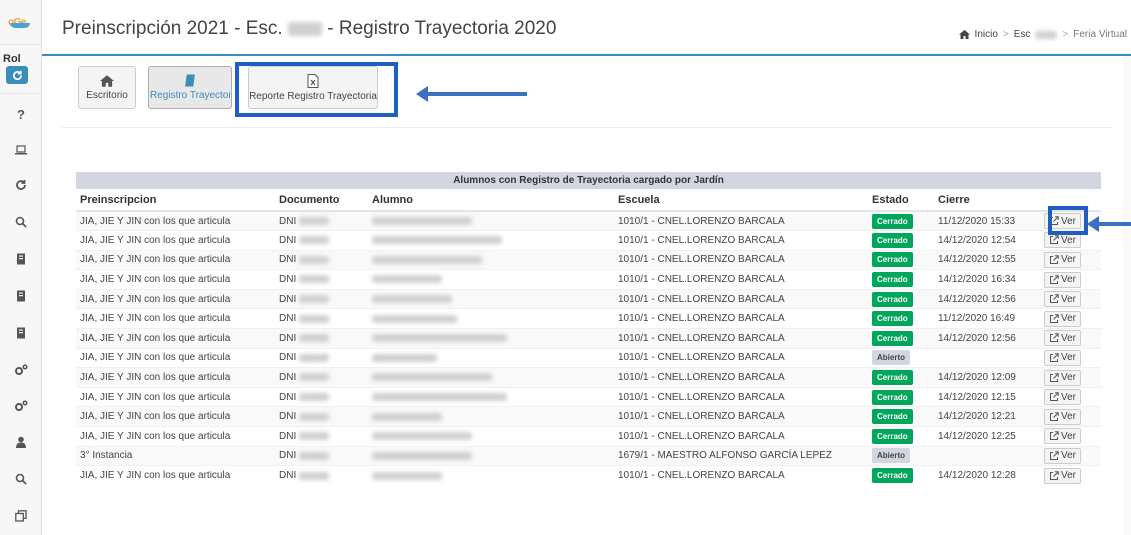 Image resolution: width=1131 pixels, height=535 pixels. I want to click on oge-logo: oGe, so click(21, 21).